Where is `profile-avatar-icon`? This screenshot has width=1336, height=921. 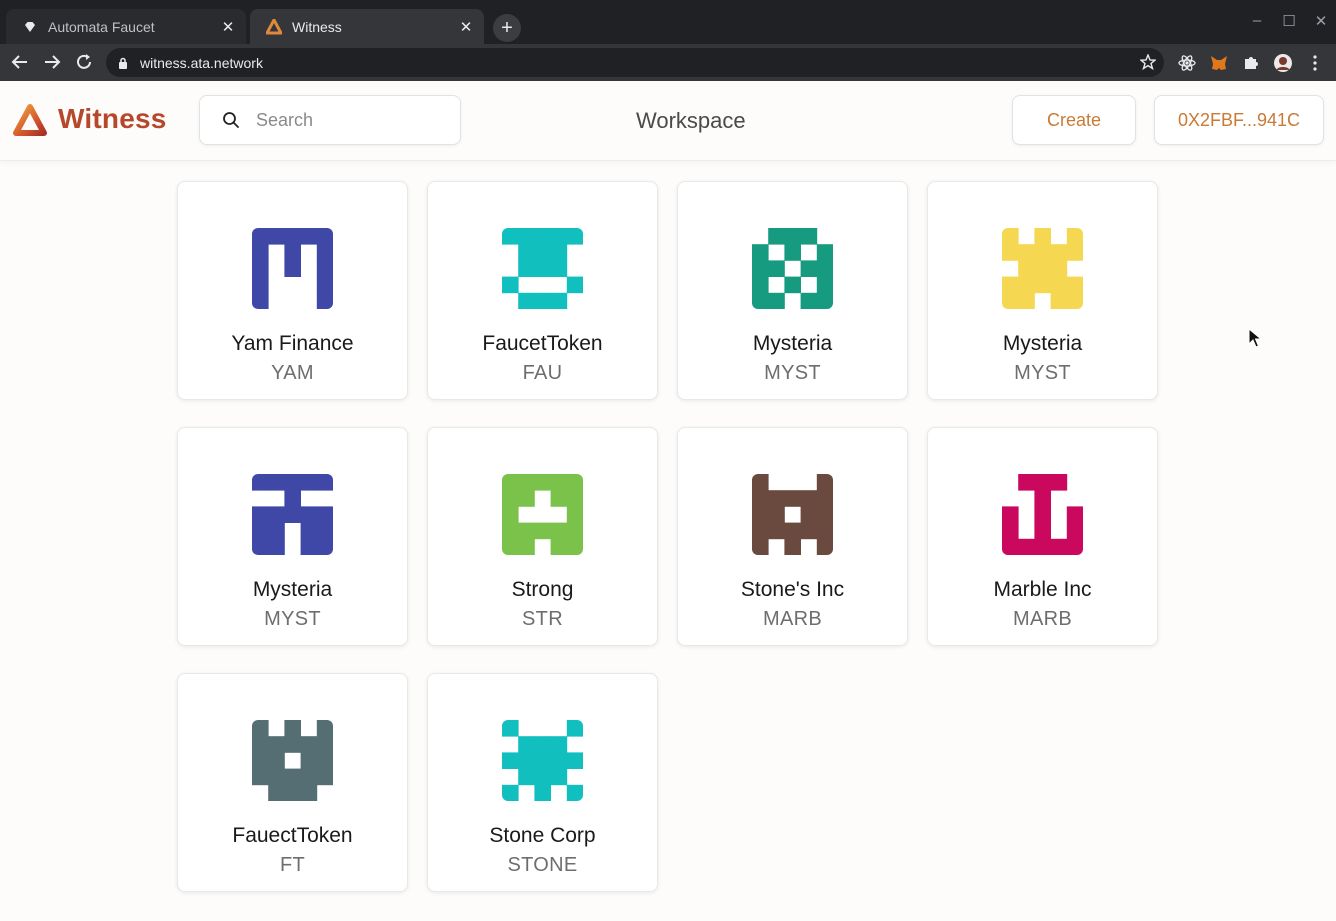
profile-avatar-icon is located at coordinates (1283, 63).